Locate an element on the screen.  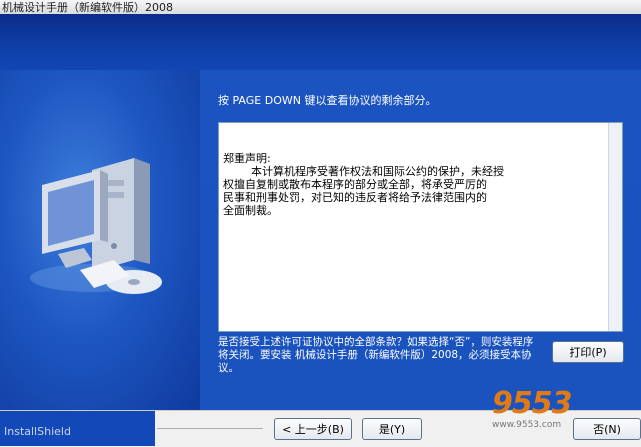
watermark-text: 9553 is located at coordinates (532, 403).